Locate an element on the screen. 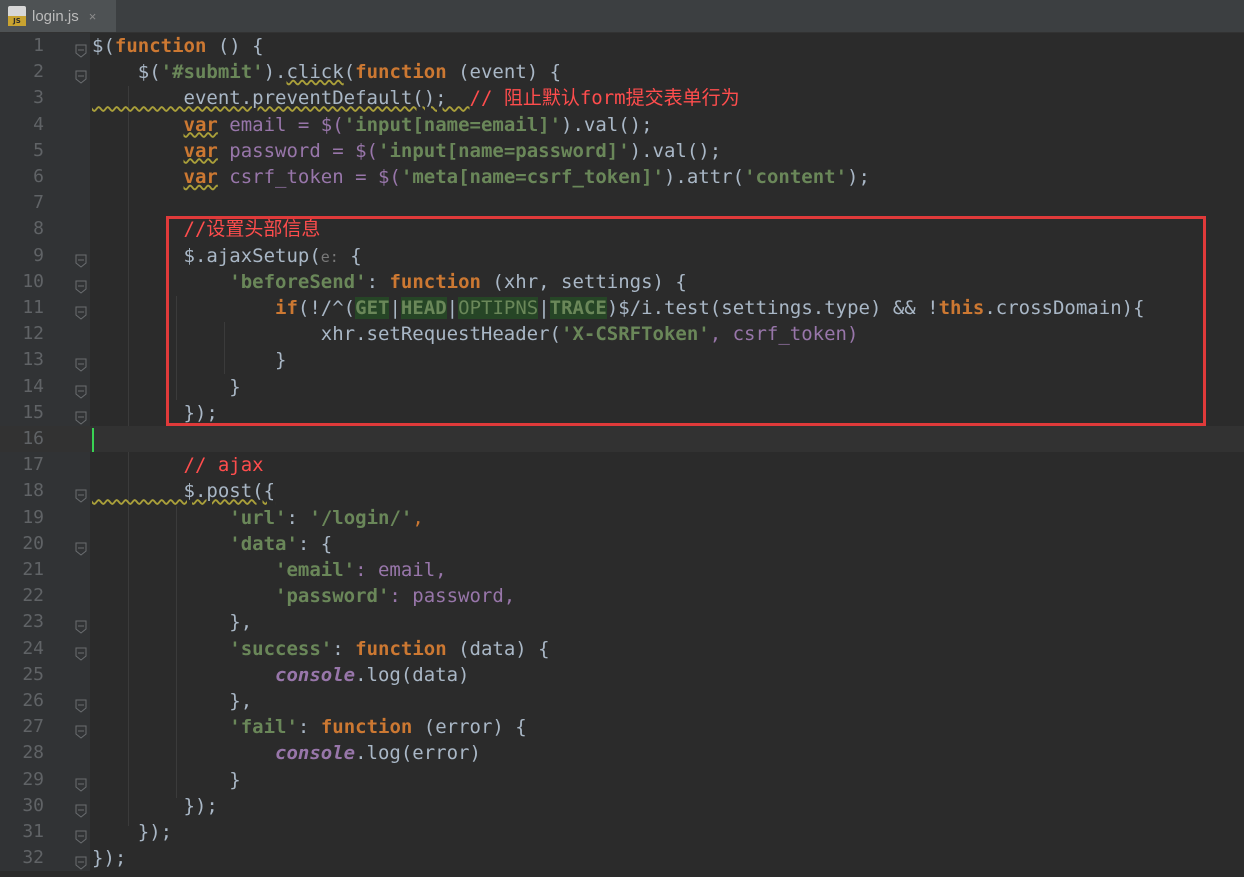  code-line: 30 }); is located at coordinates (622, 806).